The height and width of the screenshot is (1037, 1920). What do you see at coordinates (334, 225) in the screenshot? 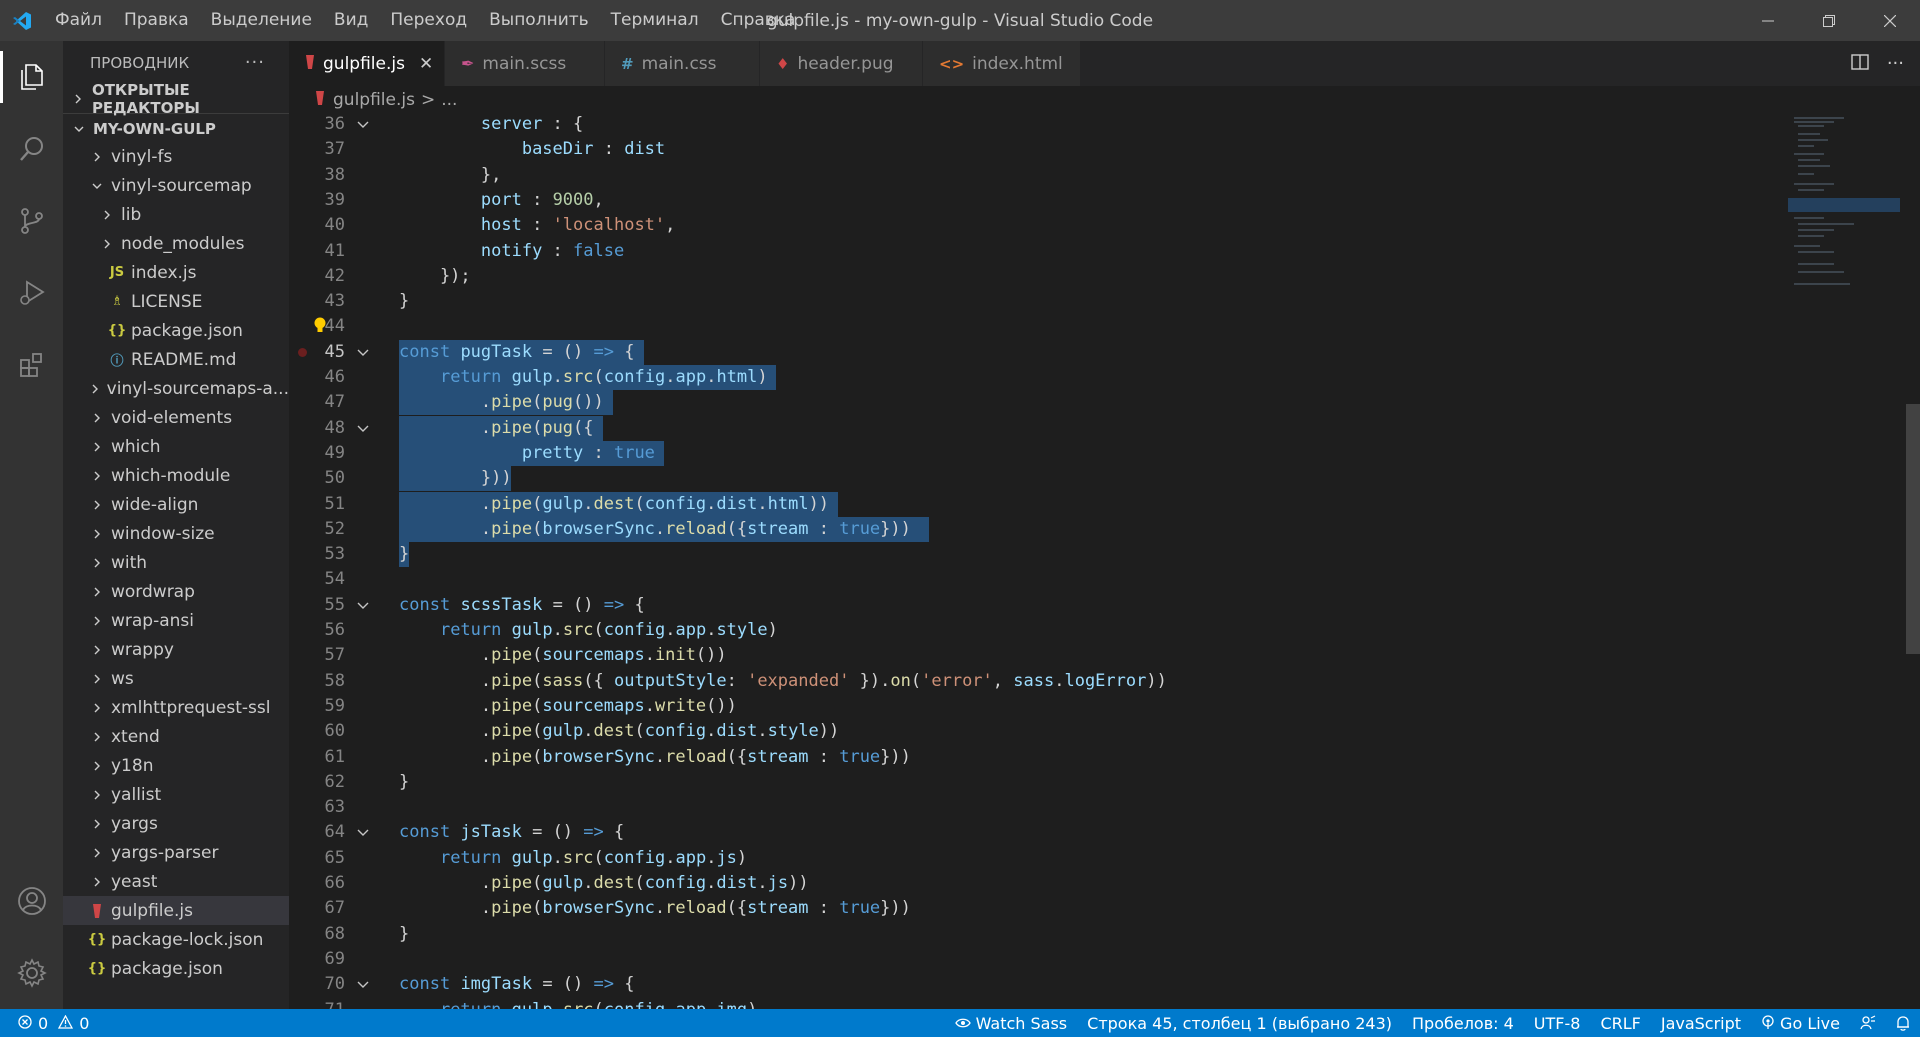
I see `line-number: 40` at bounding box center [334, 225].